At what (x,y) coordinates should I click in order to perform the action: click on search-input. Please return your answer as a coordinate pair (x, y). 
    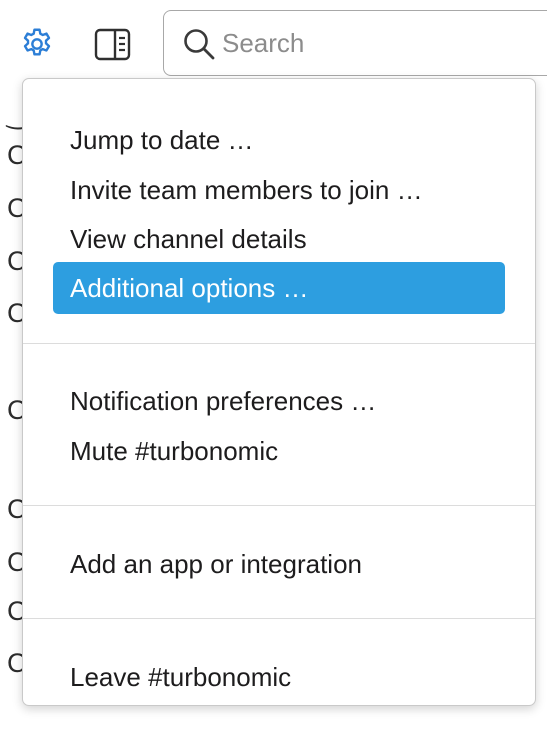
    Looking at the image, I should click on (372, 43).